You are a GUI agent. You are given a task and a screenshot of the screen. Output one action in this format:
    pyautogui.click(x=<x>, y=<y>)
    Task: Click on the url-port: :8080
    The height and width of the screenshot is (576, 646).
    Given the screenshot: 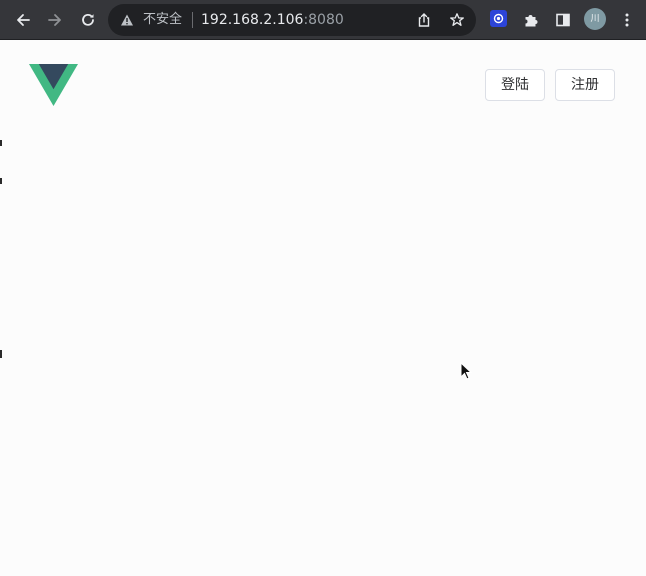 What is the action you would take?
    pyautogui.click(x=323, y=20)
    